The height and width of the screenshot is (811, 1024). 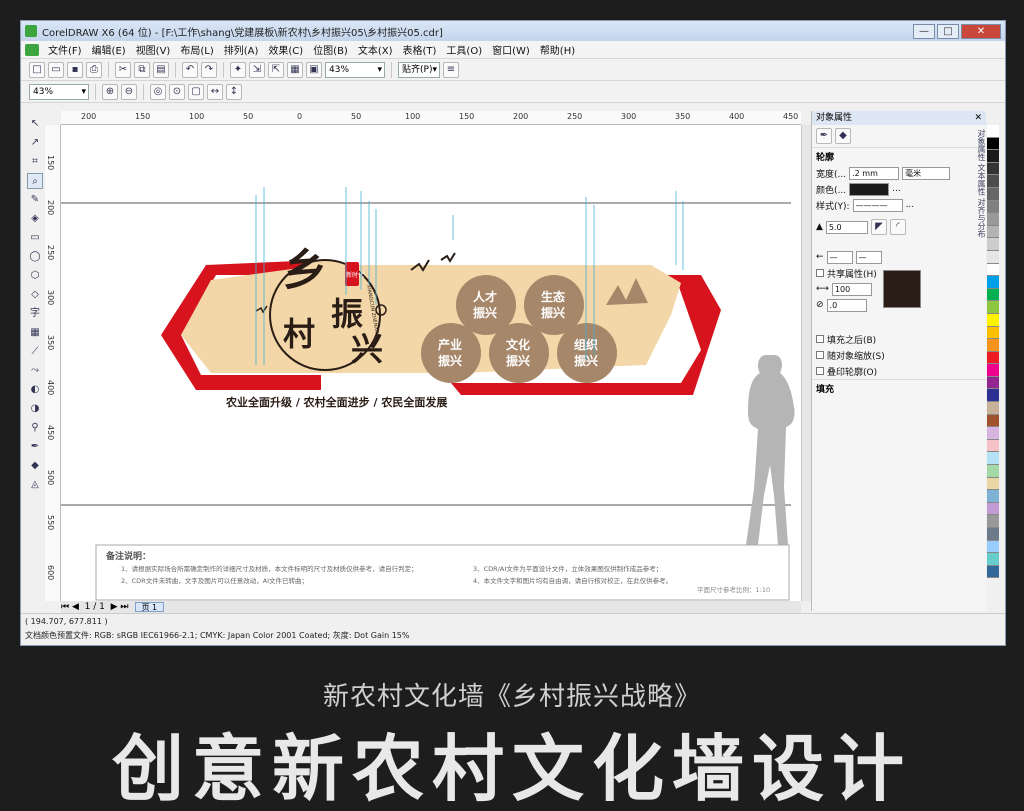 What do you see at coordinates (35, 314) in the screenshot?
I see `text-tool-icon: 字` at bounding box center [35, 314].